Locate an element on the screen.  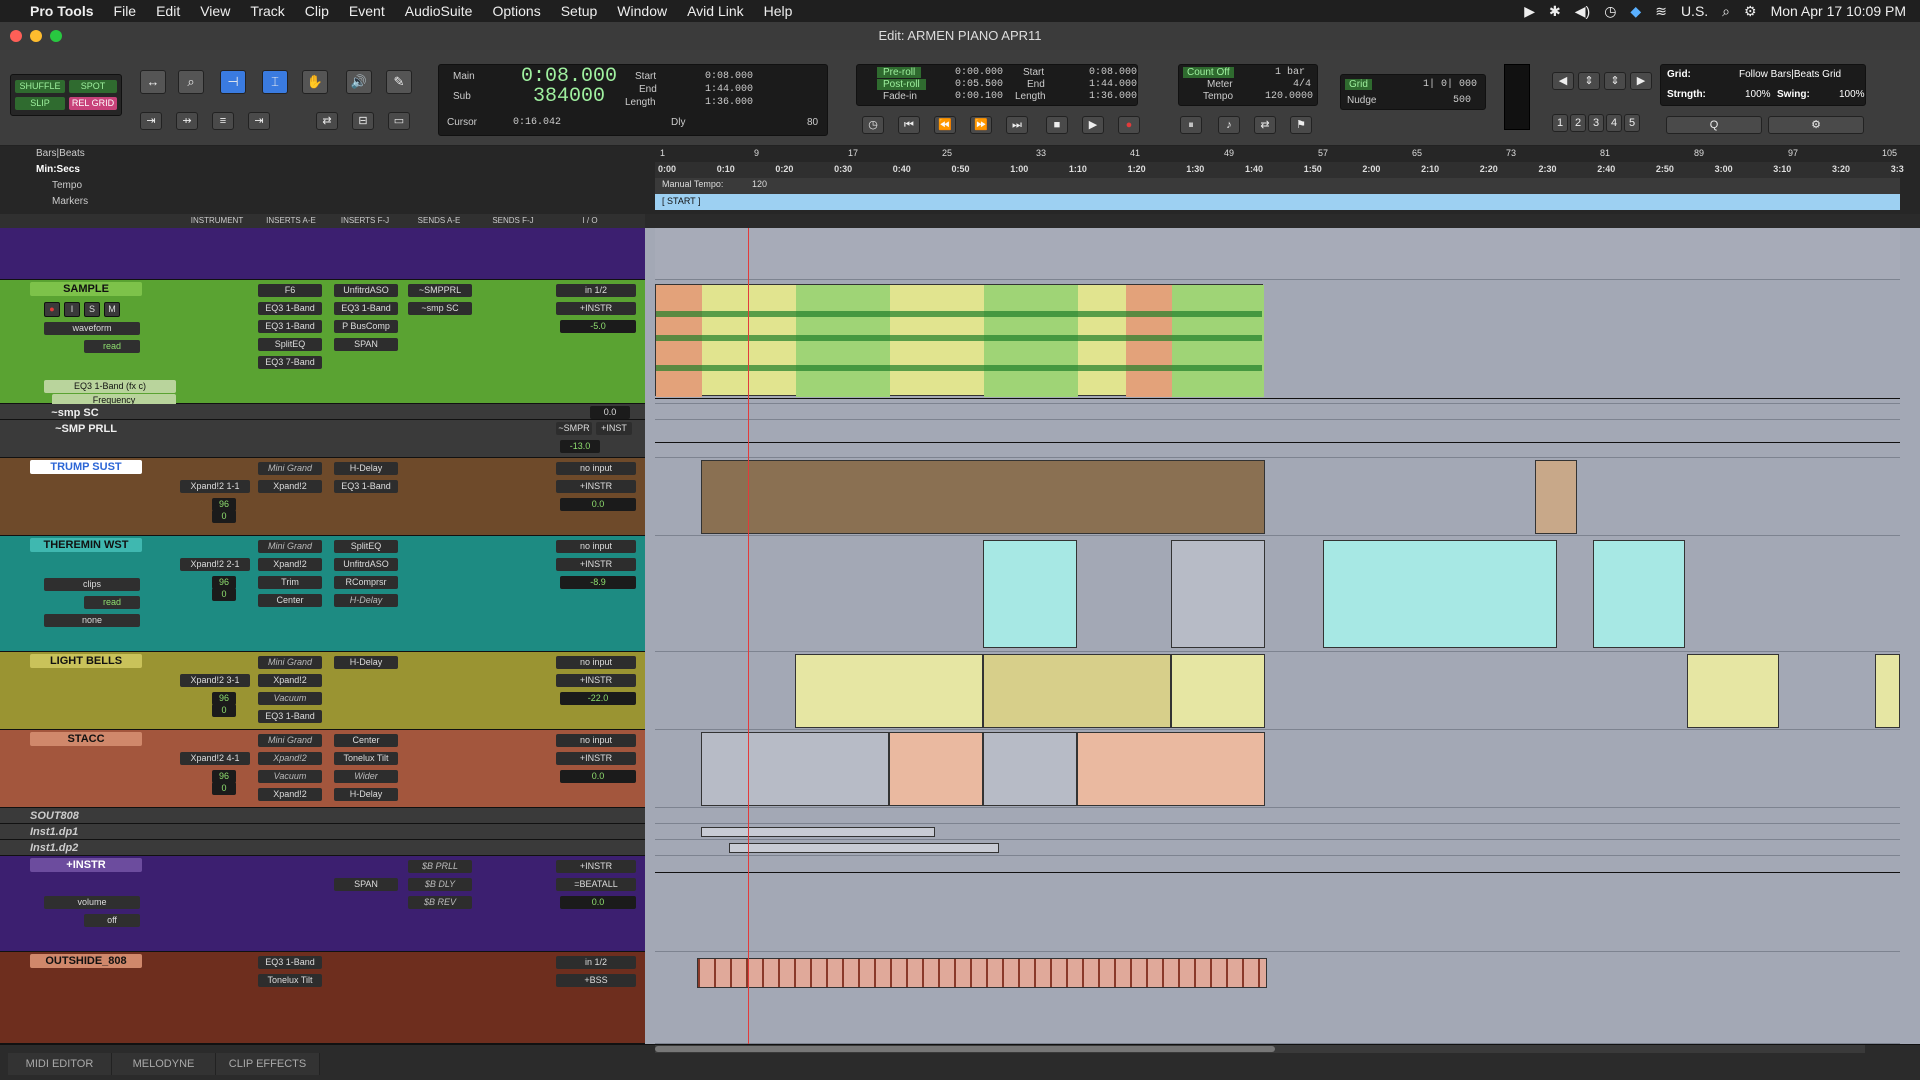
insert-e: EQ3 7-Band is located at coordinates (290, 362).